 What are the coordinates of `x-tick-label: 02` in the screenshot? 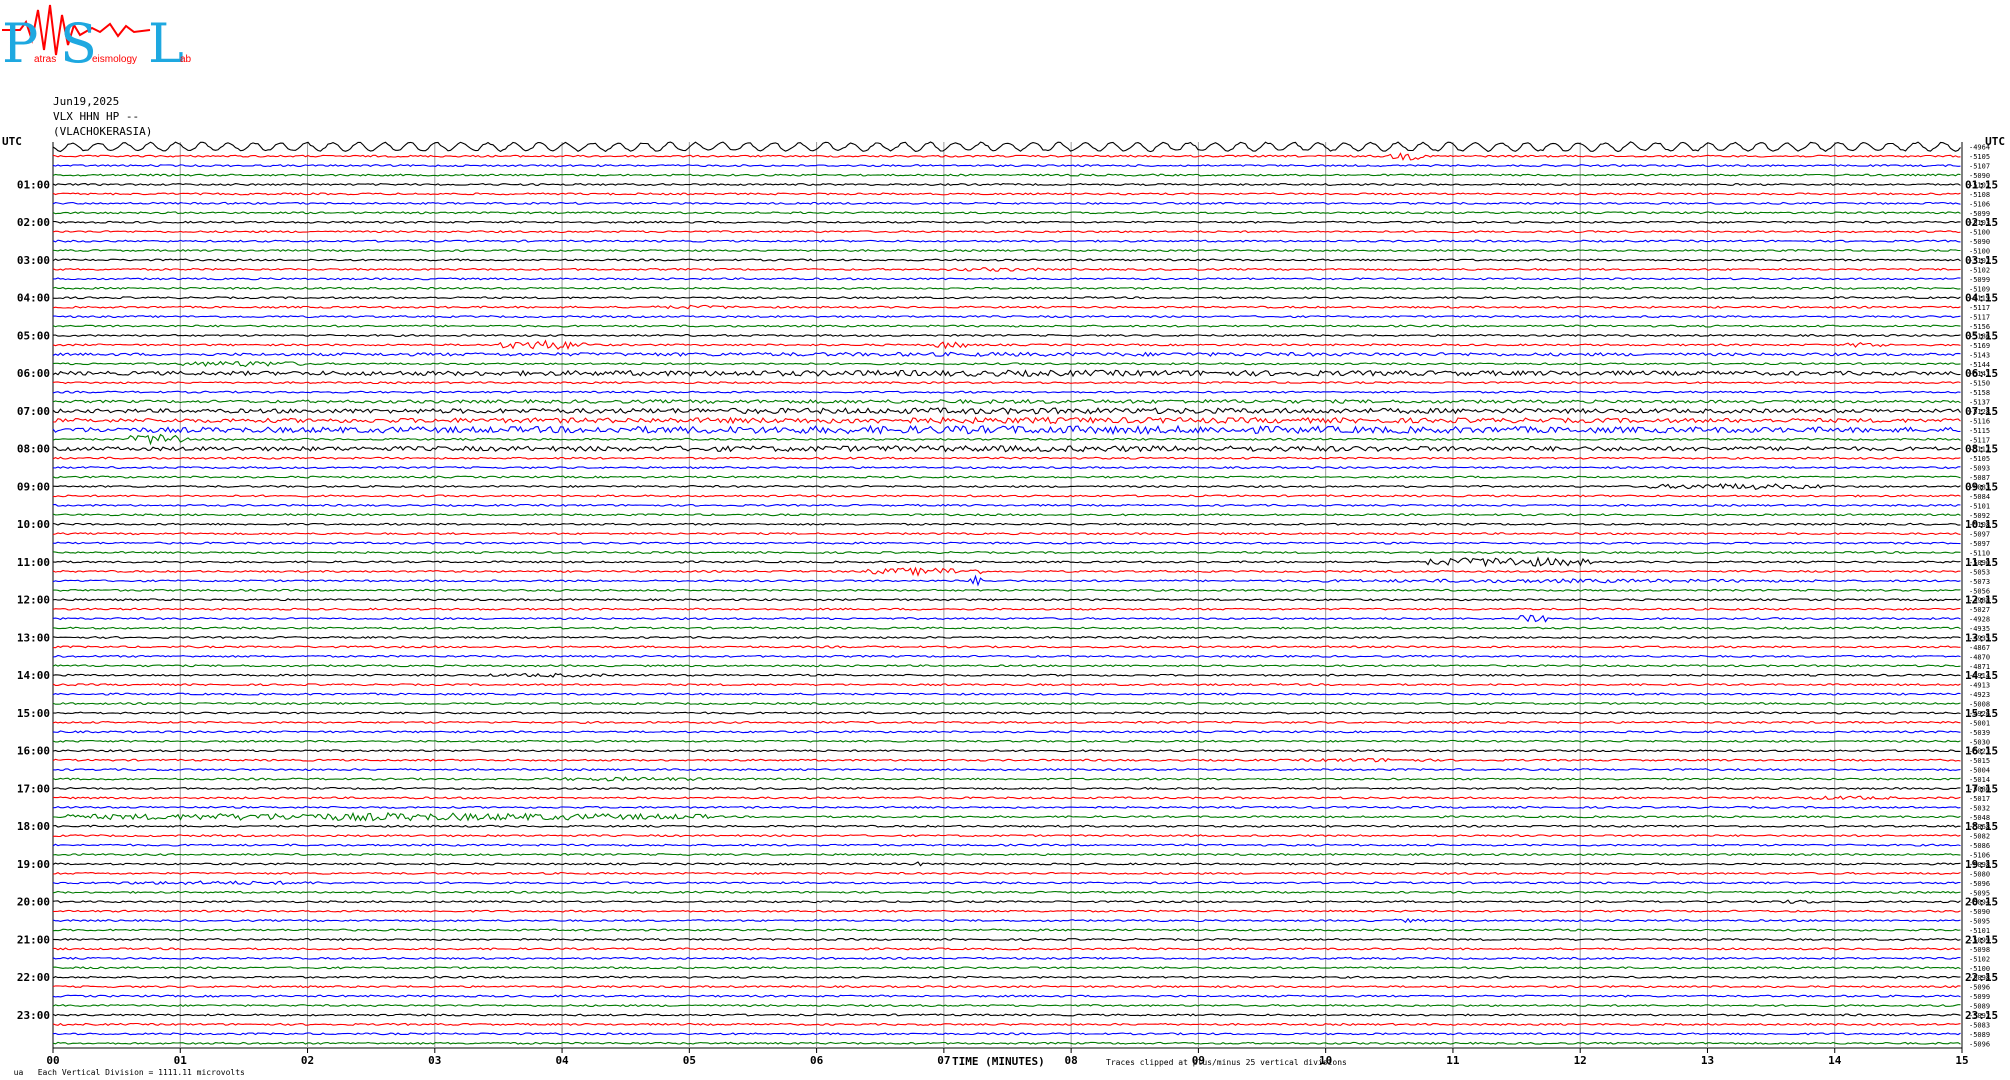 It's located at (307, 1060).